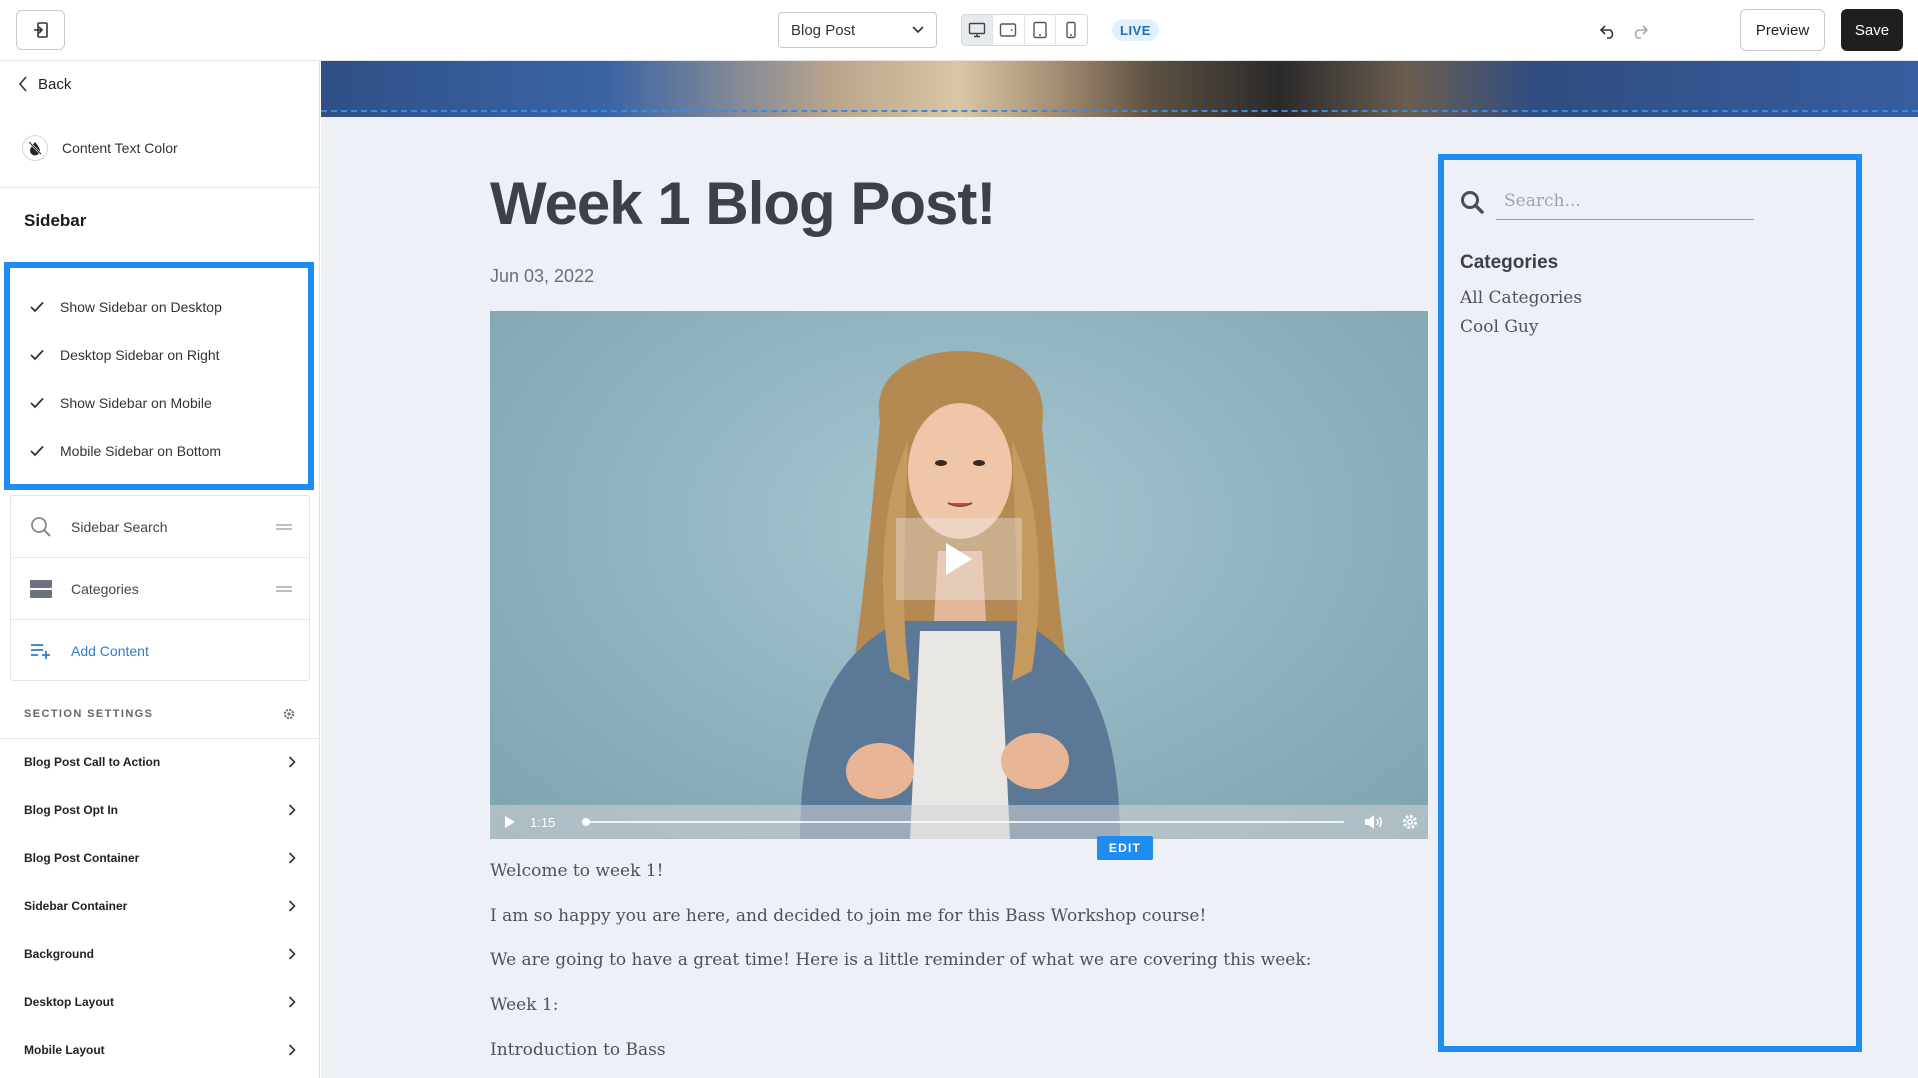 Image resolution: width=1918 pixels, height=1078 pixels. I want to click on desktop-view-button, so click(978, 30).